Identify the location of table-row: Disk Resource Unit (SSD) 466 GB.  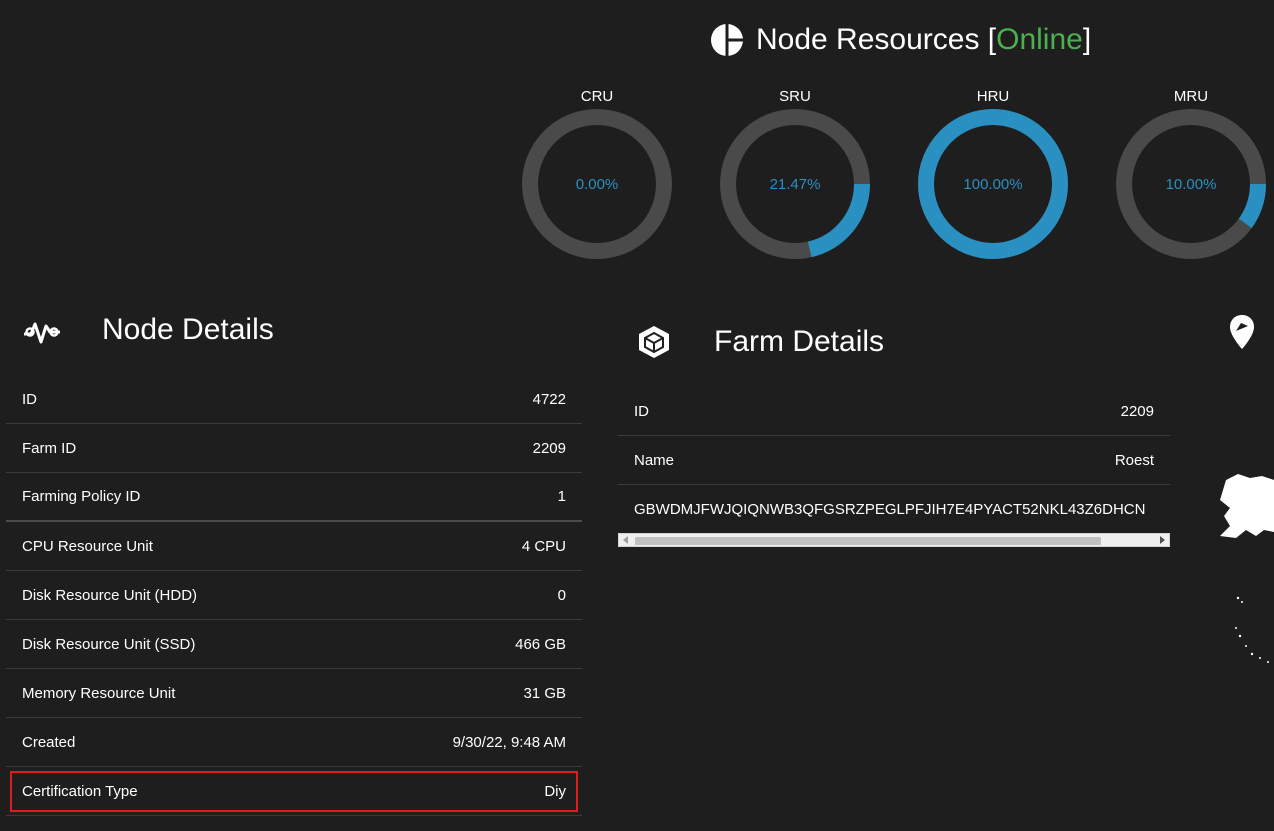
(294, 644).